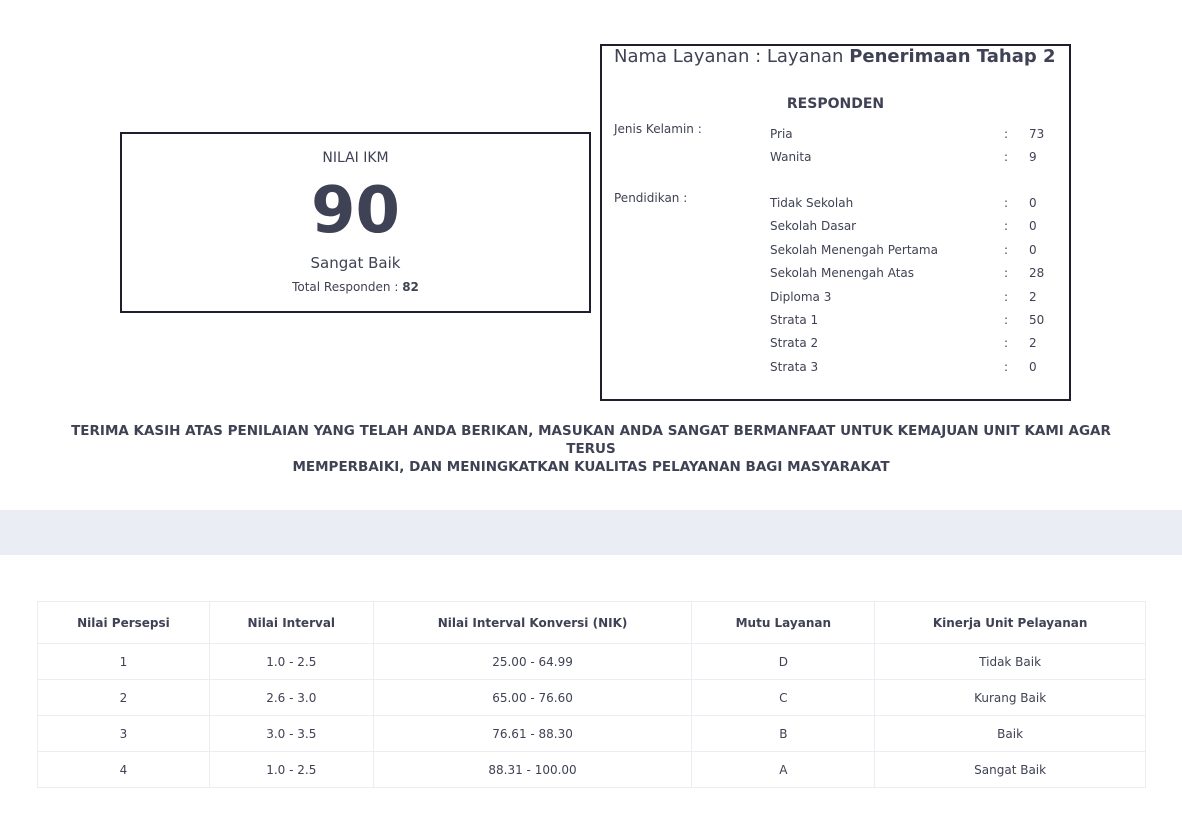 The width and height of the screenshot is (1182, 822). Describe the element at coordinates (355, 263) in the screenshot. I see `ikm-quality-label: Sangat Baik` at that location.